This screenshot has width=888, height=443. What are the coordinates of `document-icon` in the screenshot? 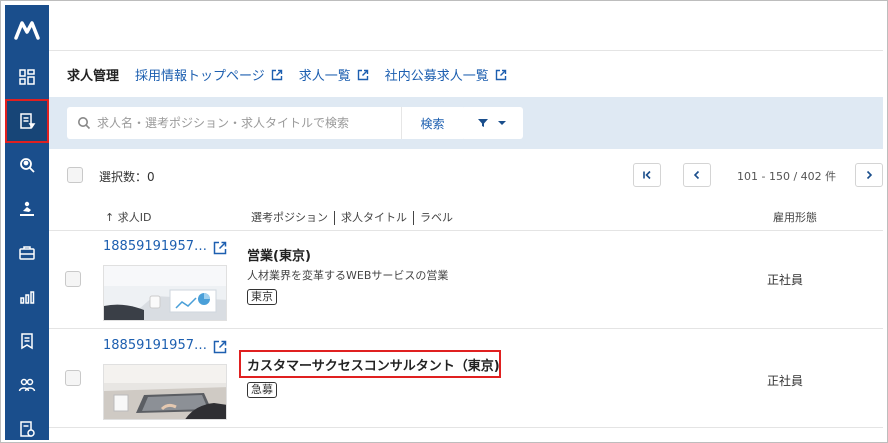 It's located at (27, 341).